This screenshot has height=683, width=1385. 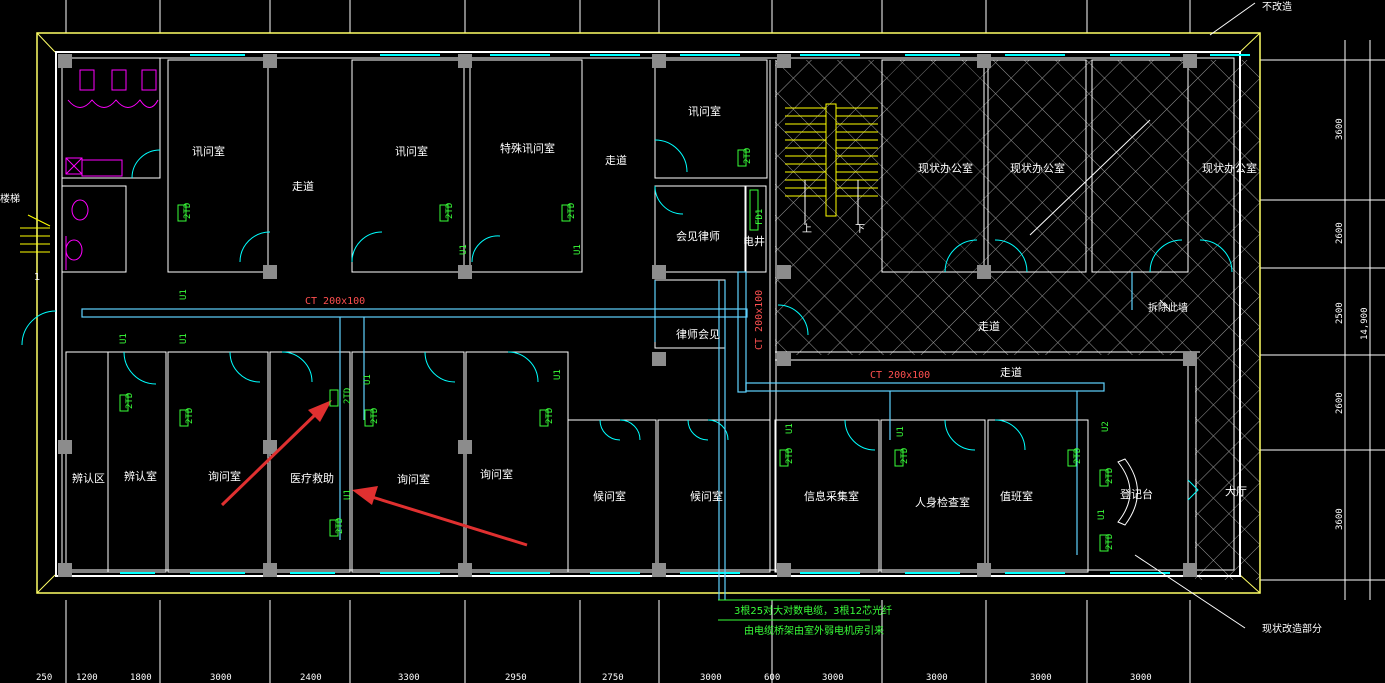 I want to click on dim-bottom-12: 3000, so click(x=937, y=678).